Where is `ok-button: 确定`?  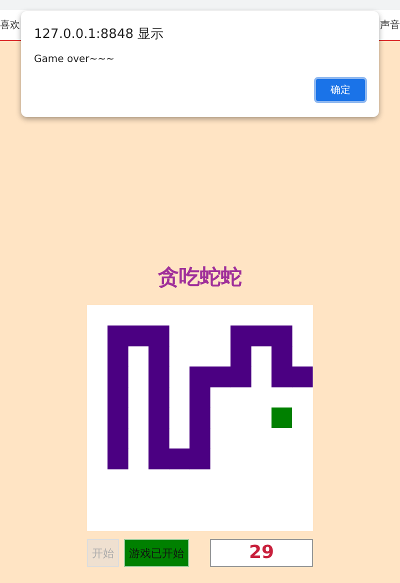 ok-button: 确定 is located at coordinates (340, 90).